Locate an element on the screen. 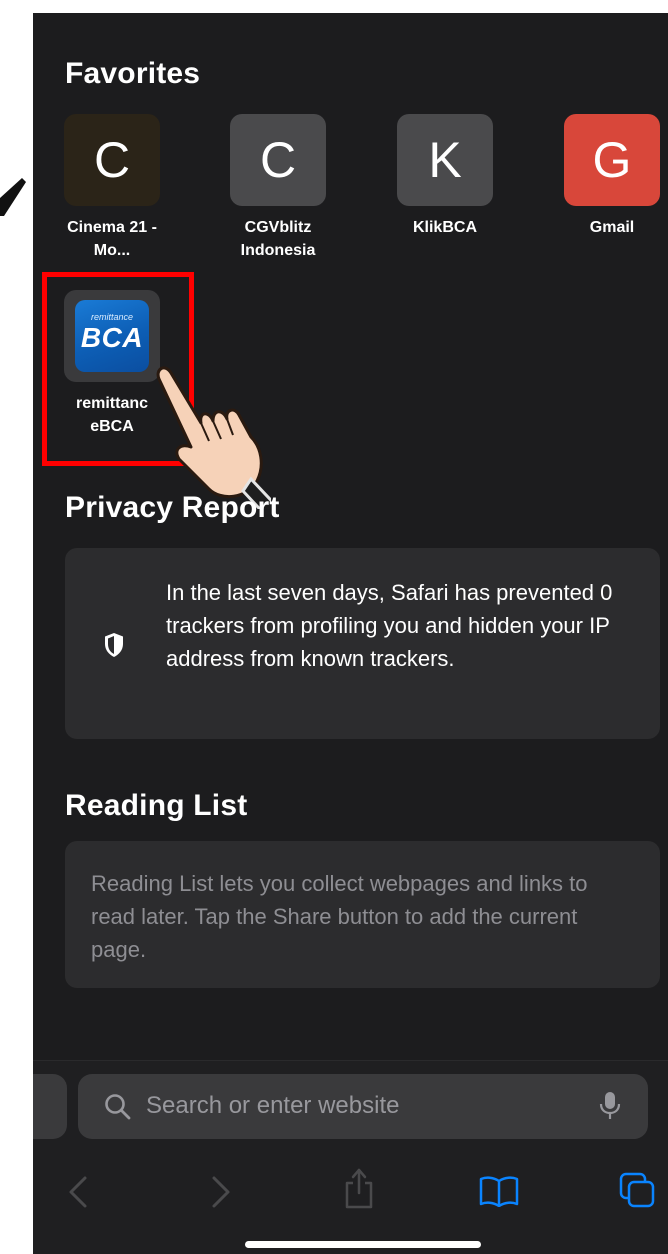 The height and width of the screenshot is (1254, 668). favorite-cgvblitz: C CGVblitz Indonesia is located at coordinates (278, 188).